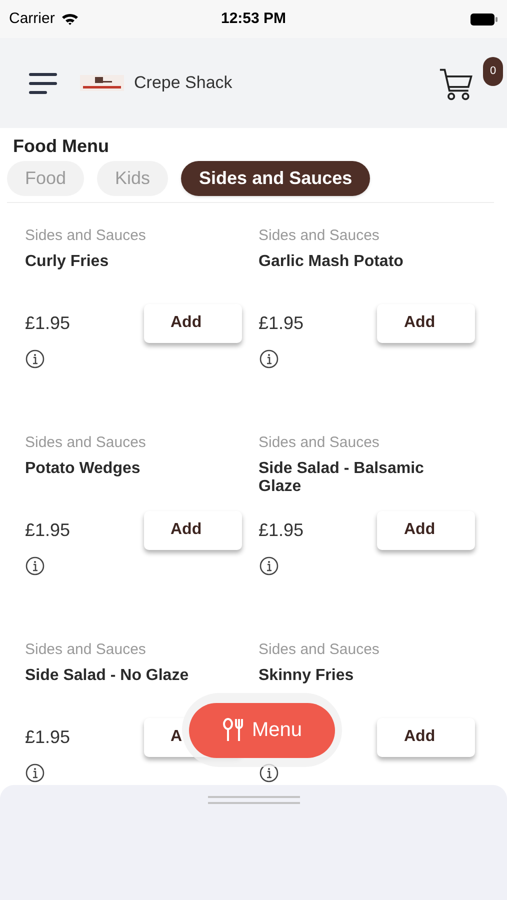  What do you see at coordinates (183, 83) in the screenshot?
I see `brand-name: Crepe Shack` at bounding box center [183, 83].